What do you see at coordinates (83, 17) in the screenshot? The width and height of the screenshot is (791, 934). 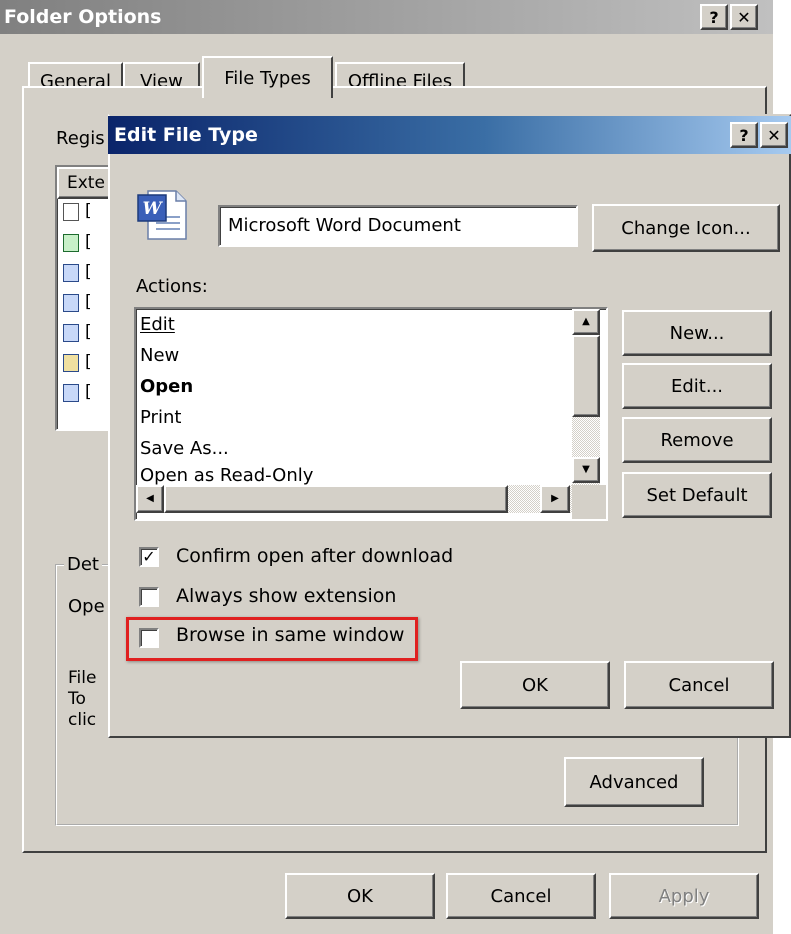 I see `folder-options-title: Folder Options` at bounding box center [83, 17].